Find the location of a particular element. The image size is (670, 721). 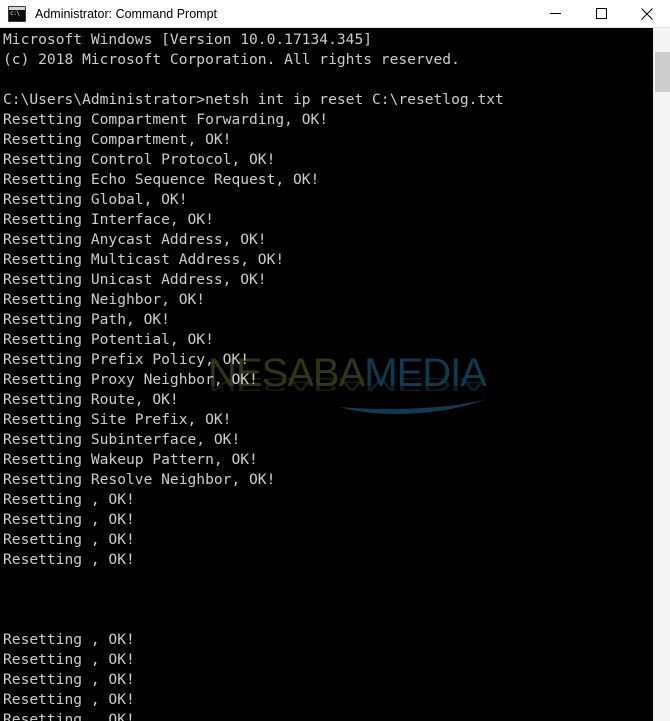

command-prompt-icon-glyph: c:\ is located at coordinates (15, 13).